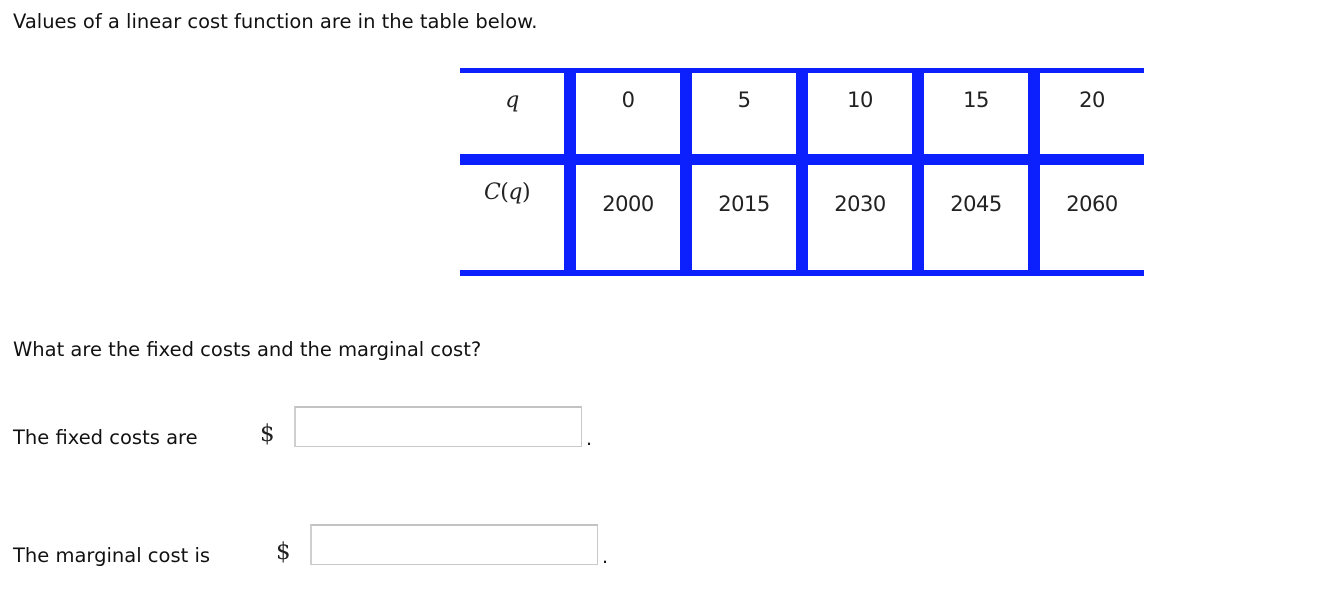  What do you see at coordinates (526, 192) in the screenshot?
I see `close-paren: )` at bounding box center [526, 192].